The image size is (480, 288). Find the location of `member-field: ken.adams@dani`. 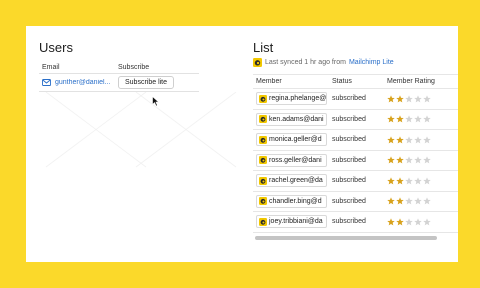

member-field: ken.adams@dani is located at coordinates (291, 119).